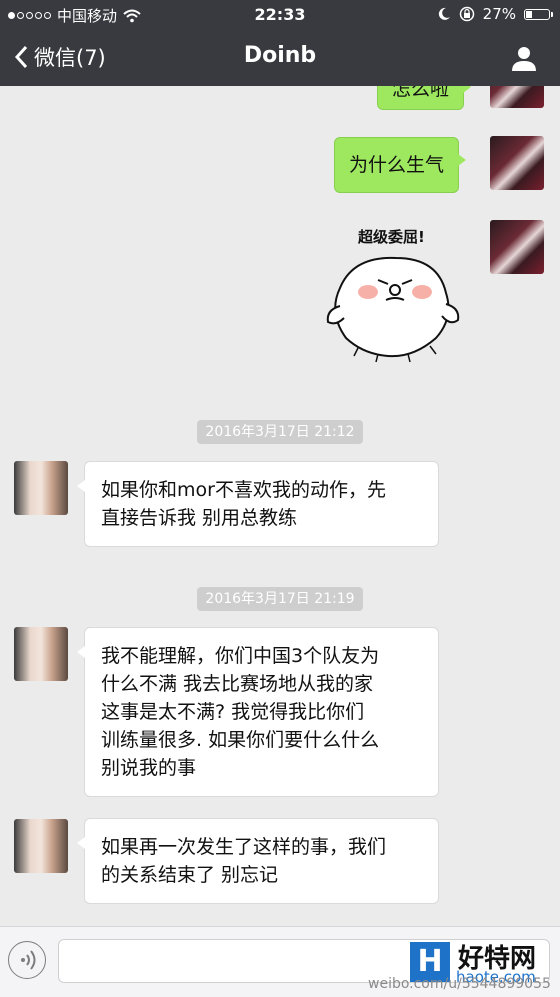 This screenshot has width=560, height=997. What do you see at coordinates (524, 58) in the screenshot?
I see `profile-icon` at bounding box center [524, 58].